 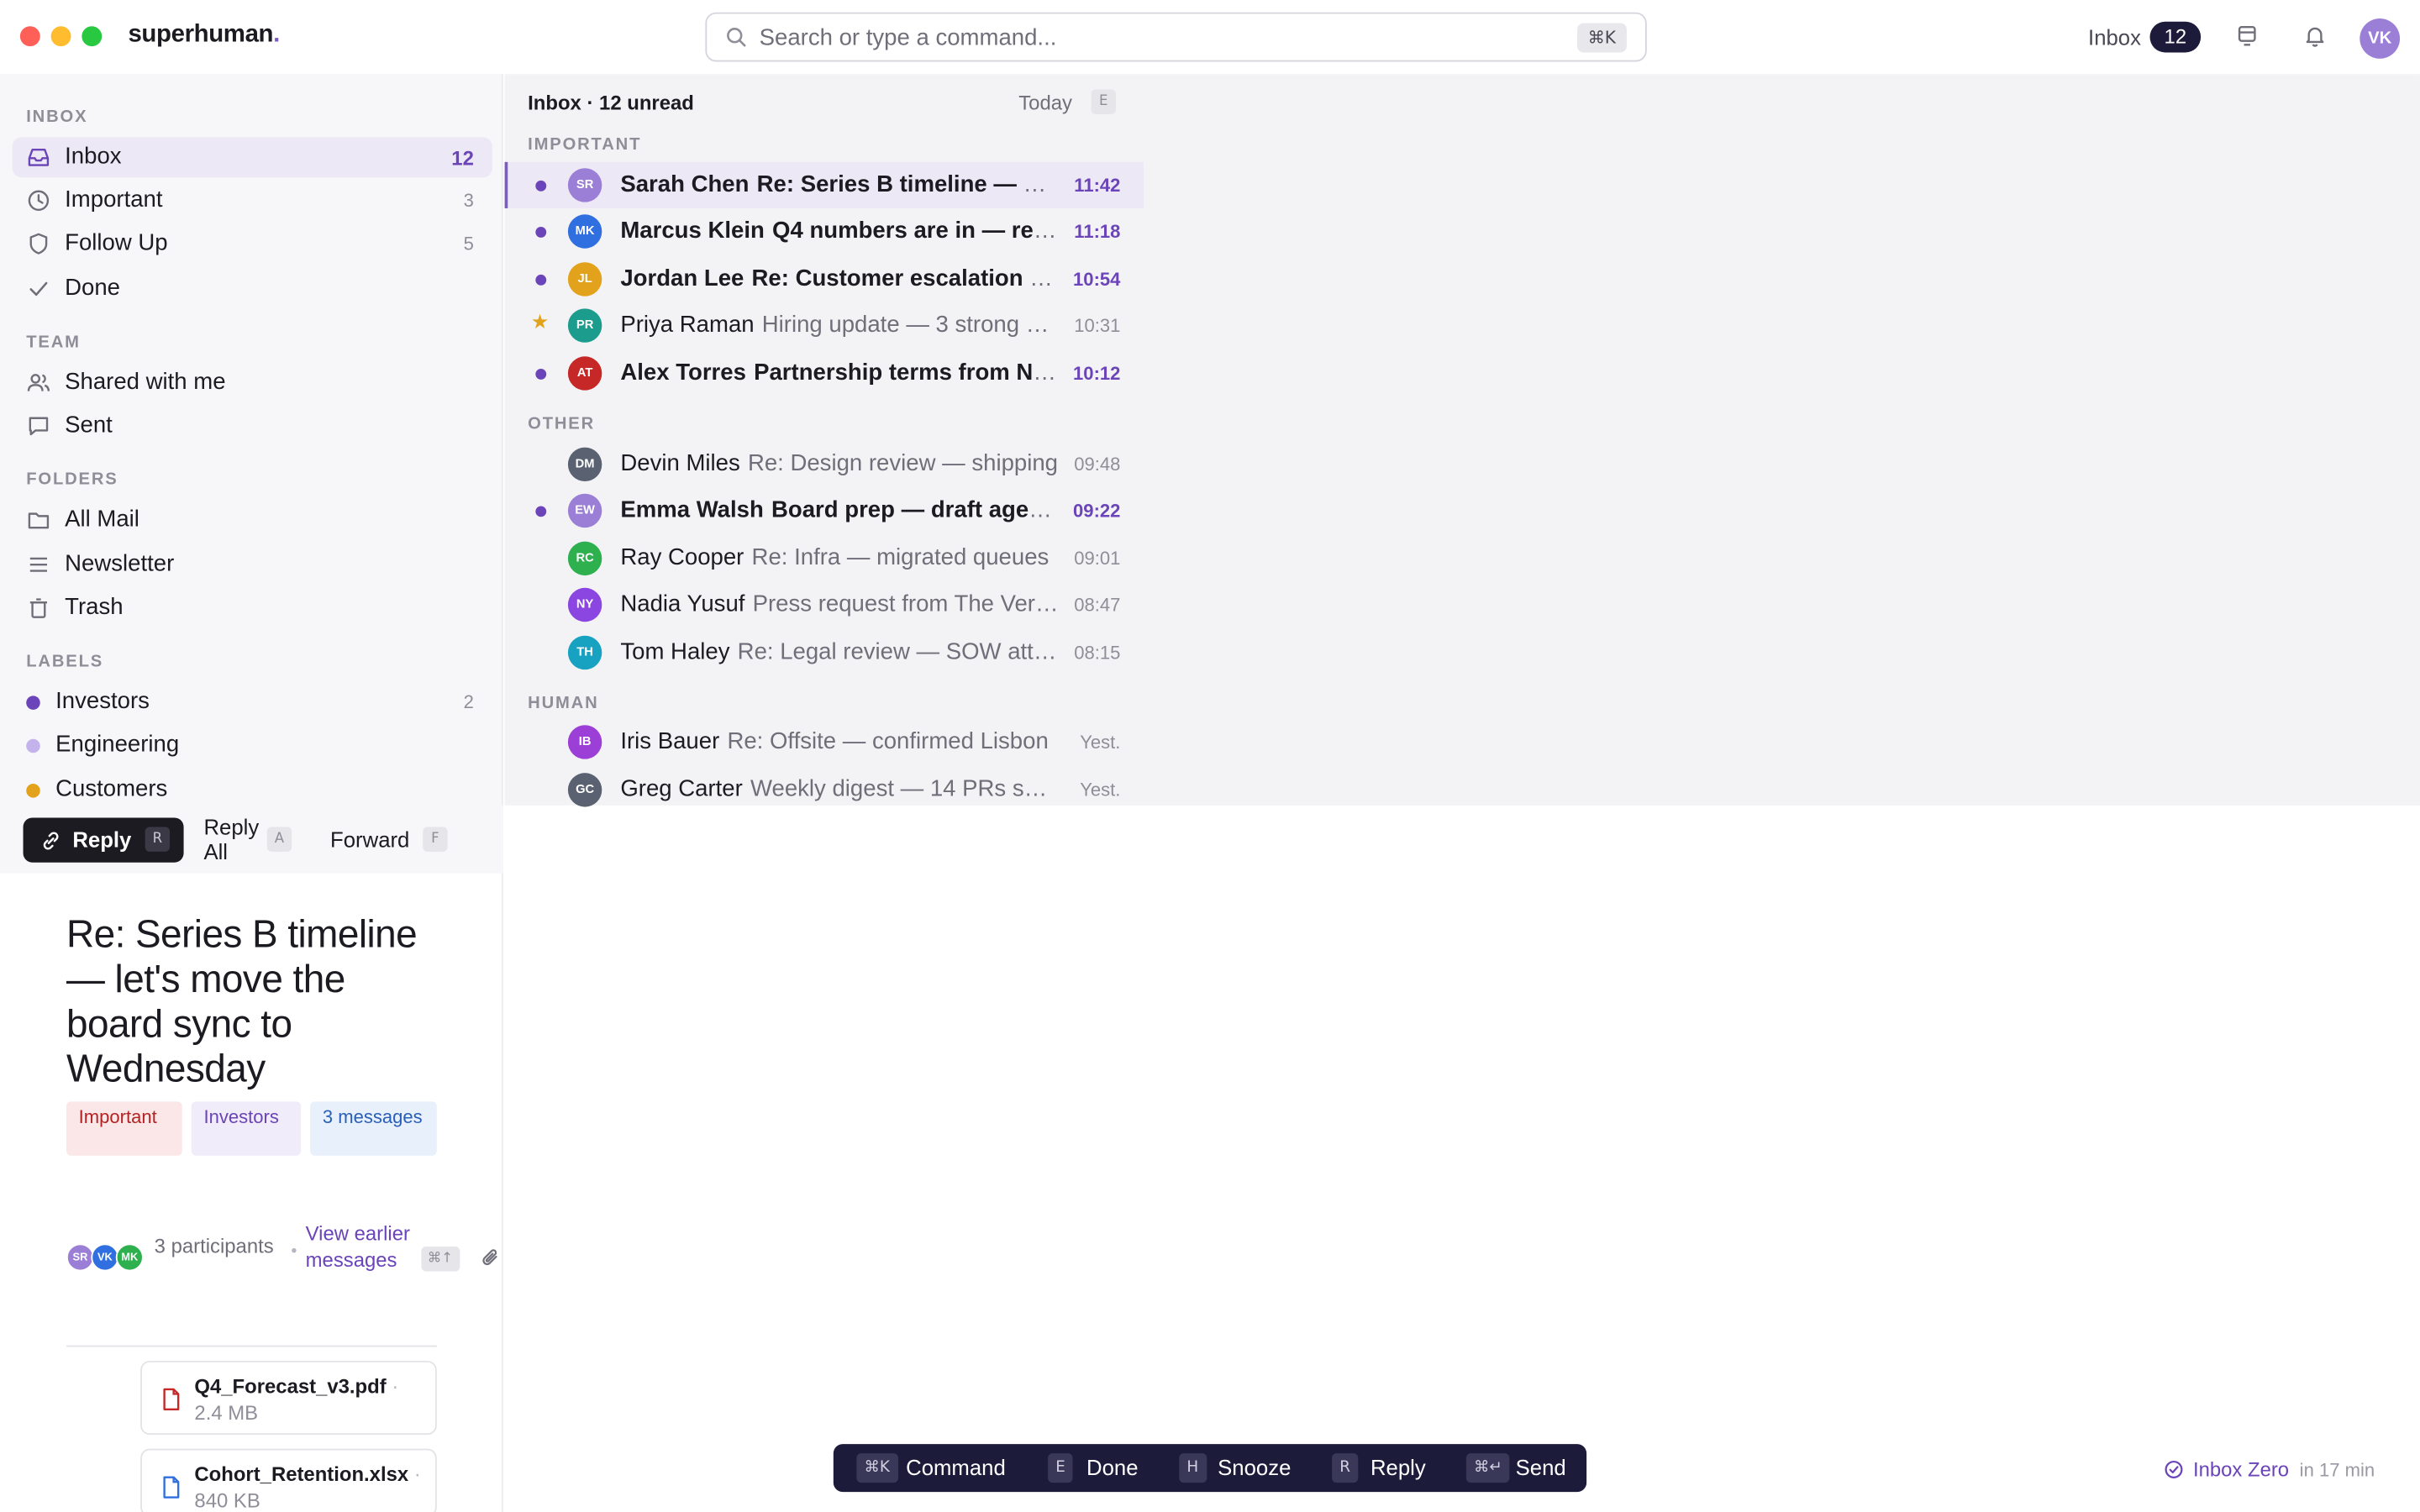 What do you see at coordinates (888, 741) in the screenshot?
I see `email-subject: Re: Offsite — confirmed Lisbon` at bounding box center [888, 741].